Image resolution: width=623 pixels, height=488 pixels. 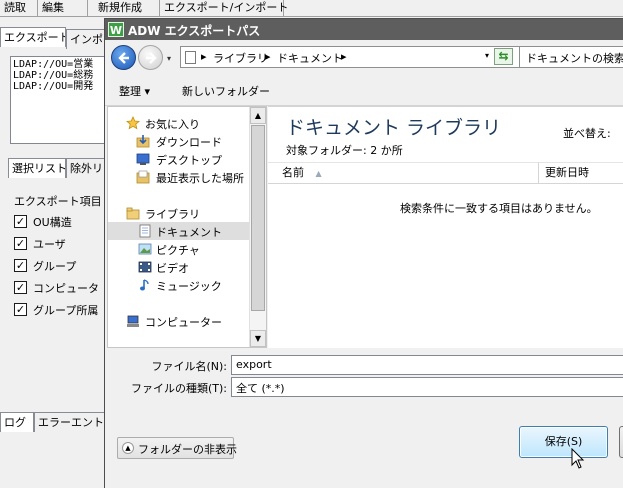 What do you see at coordinates (194, 31) in the screenshot?
I see `dialog-title: ADW エクスポートパス` at bounding box center [194, 31].